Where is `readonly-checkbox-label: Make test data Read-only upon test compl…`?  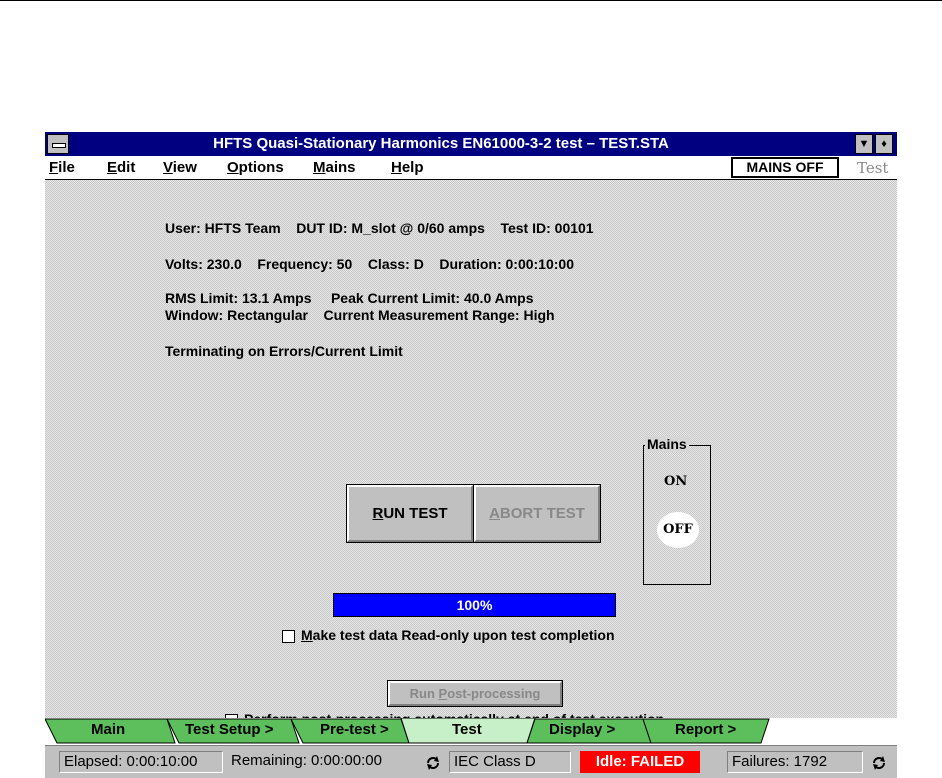
readonly-checkbox-label: Make test data Read-only upon test compl… is located at coordinates (458, 635).